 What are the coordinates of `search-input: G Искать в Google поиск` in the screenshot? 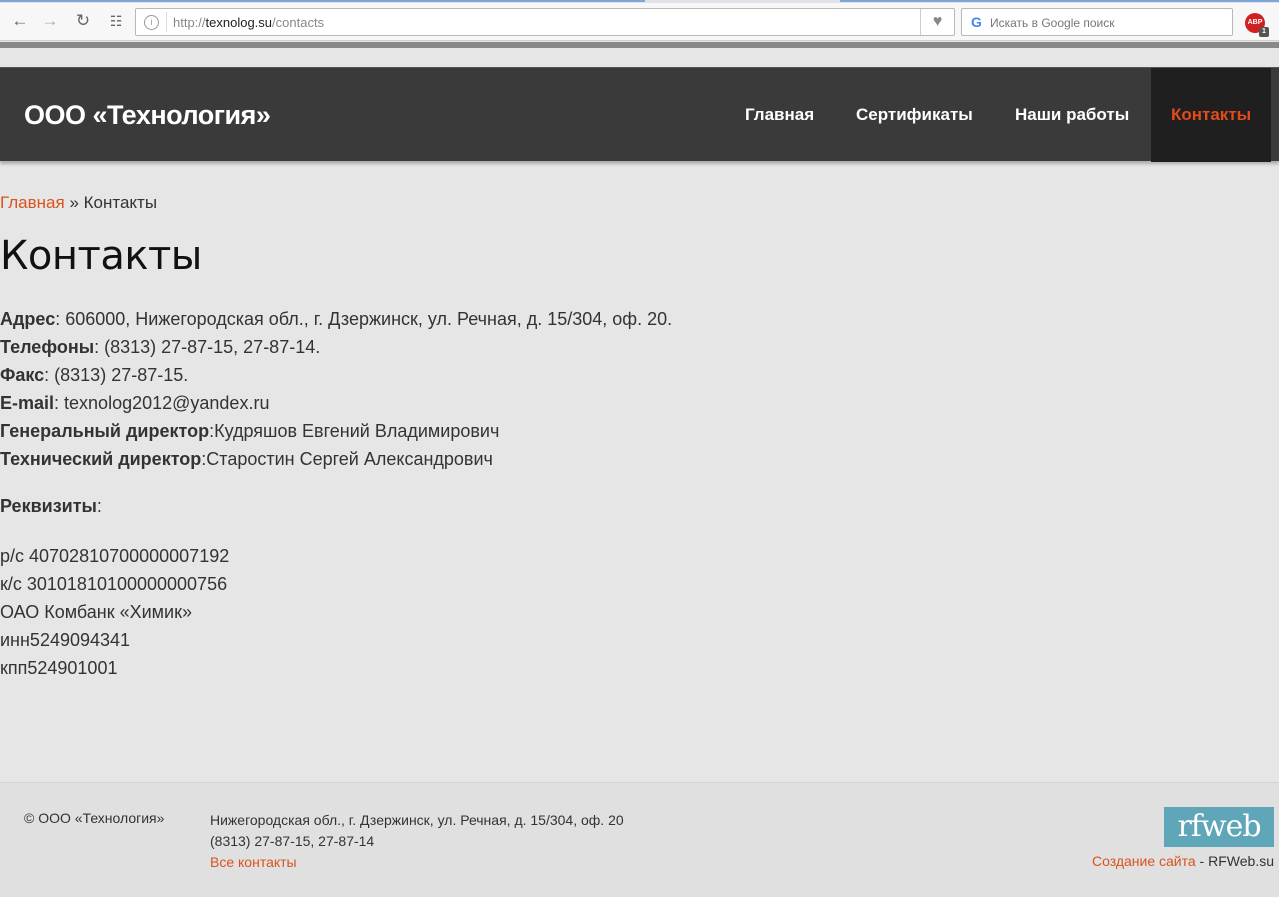 It's located at (1097, 22).